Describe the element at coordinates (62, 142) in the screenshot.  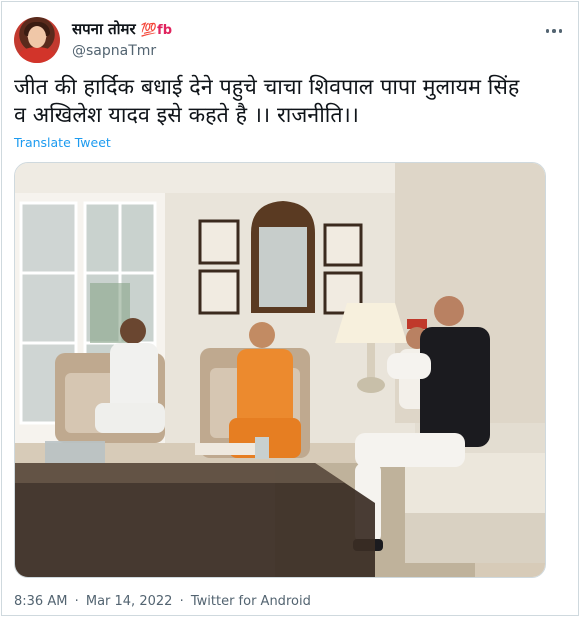
I see `translate-tweet-link: Translate Tweet` at that location.